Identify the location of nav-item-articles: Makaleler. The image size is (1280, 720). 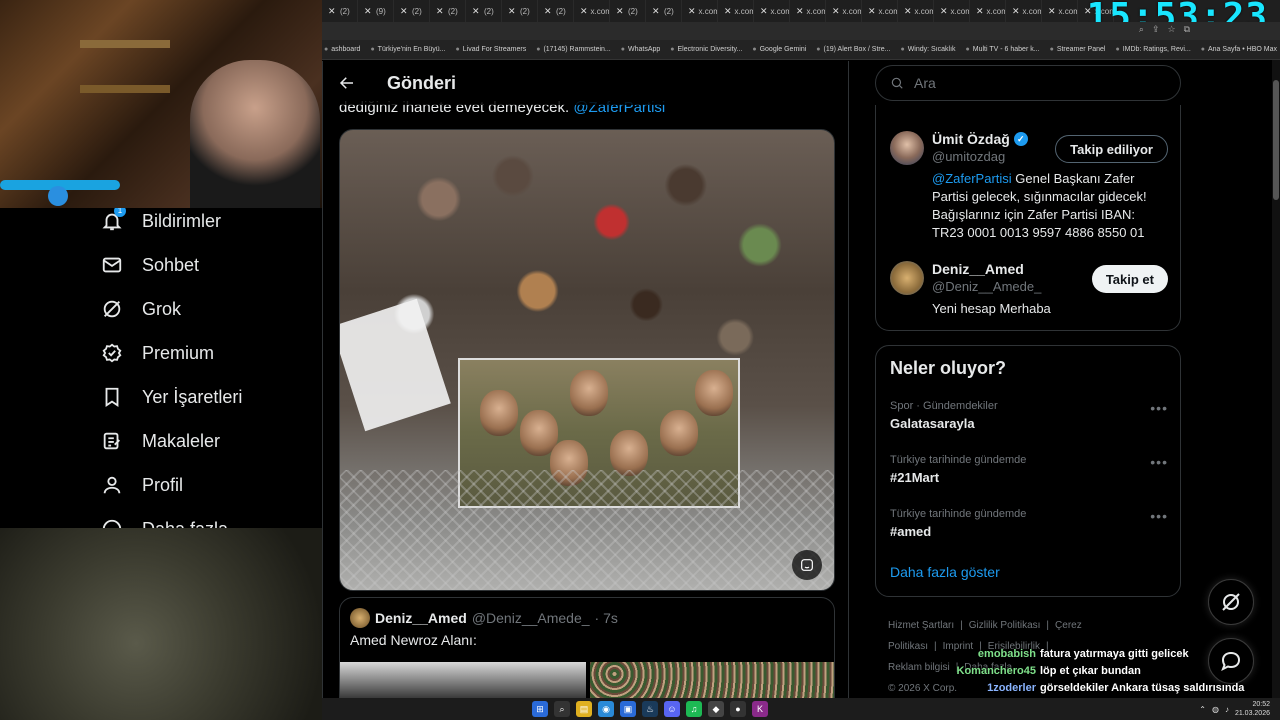
(160, 441).